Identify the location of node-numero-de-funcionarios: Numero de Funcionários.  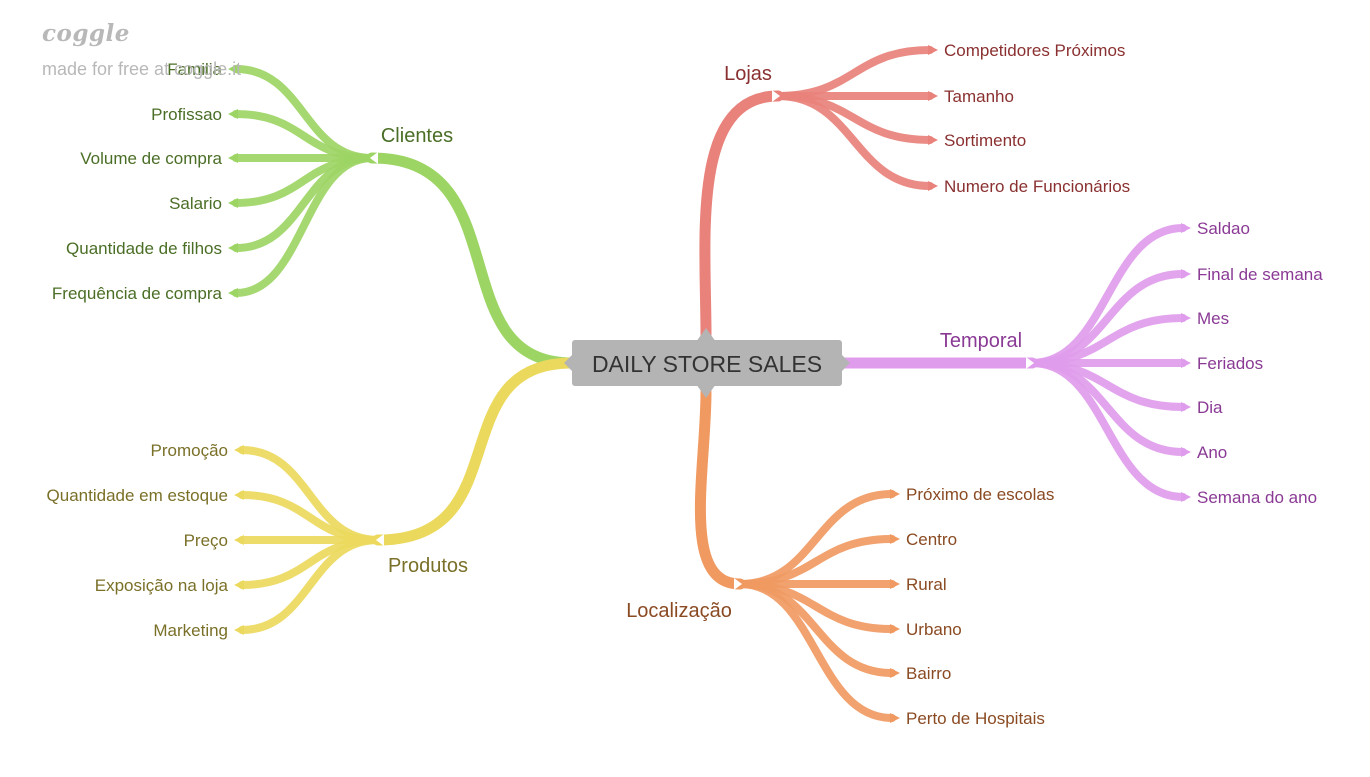
(1037, 186).